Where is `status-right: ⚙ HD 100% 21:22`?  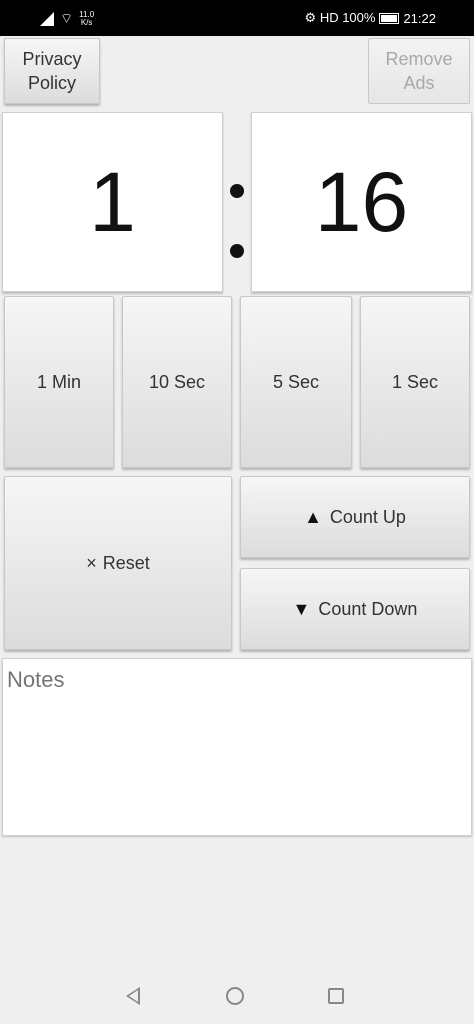 status-right: ⚙ HD 100% 21:22 is located at coordinates (370, 18).